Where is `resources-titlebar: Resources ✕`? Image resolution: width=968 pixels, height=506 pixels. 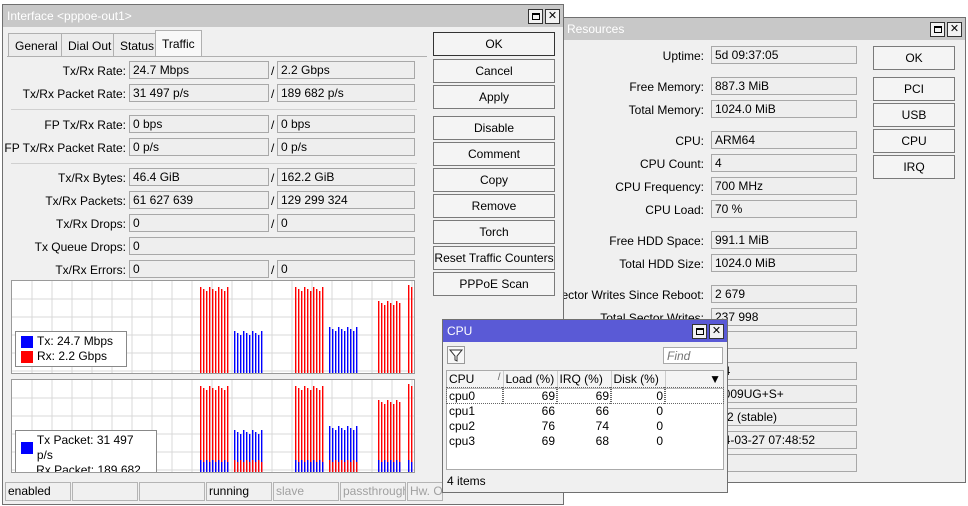
resources-titlebar: Resources ✕ is located at coordinates (764, 29).